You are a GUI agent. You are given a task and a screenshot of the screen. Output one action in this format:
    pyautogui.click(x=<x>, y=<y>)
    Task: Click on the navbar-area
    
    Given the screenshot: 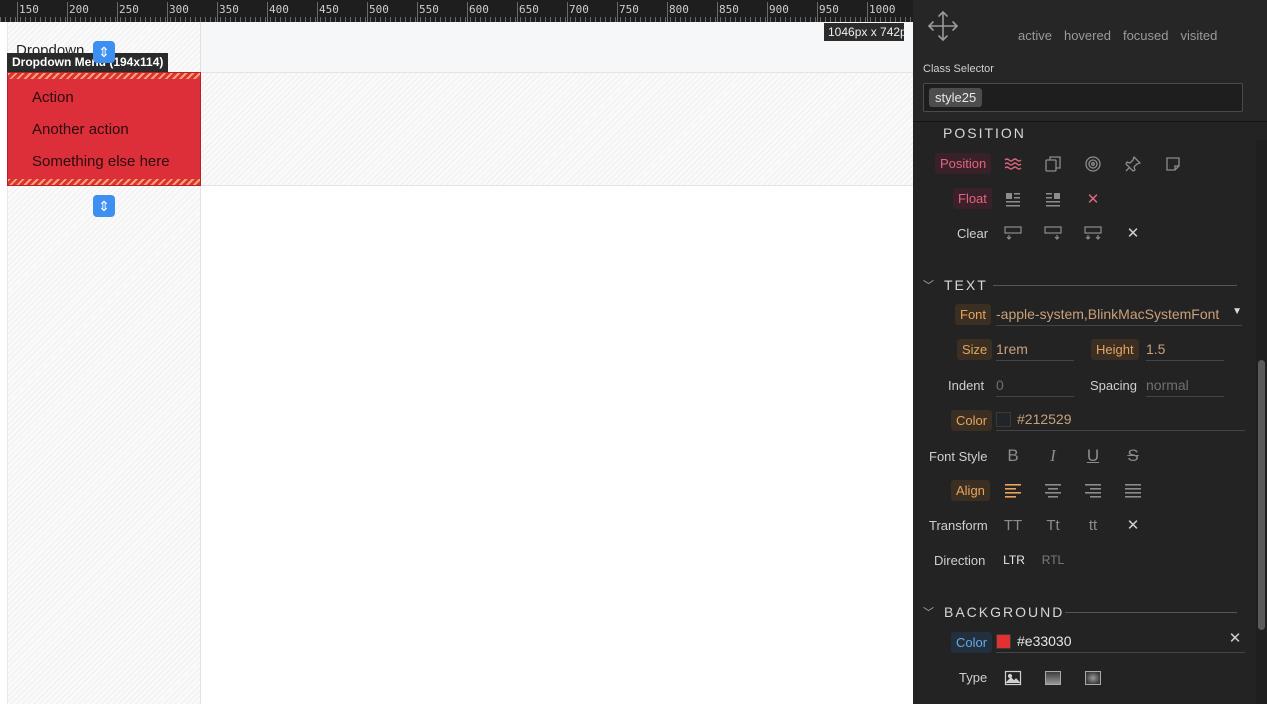 What is the action you would take?
    pyautogui.click(x=557, y=47)
    